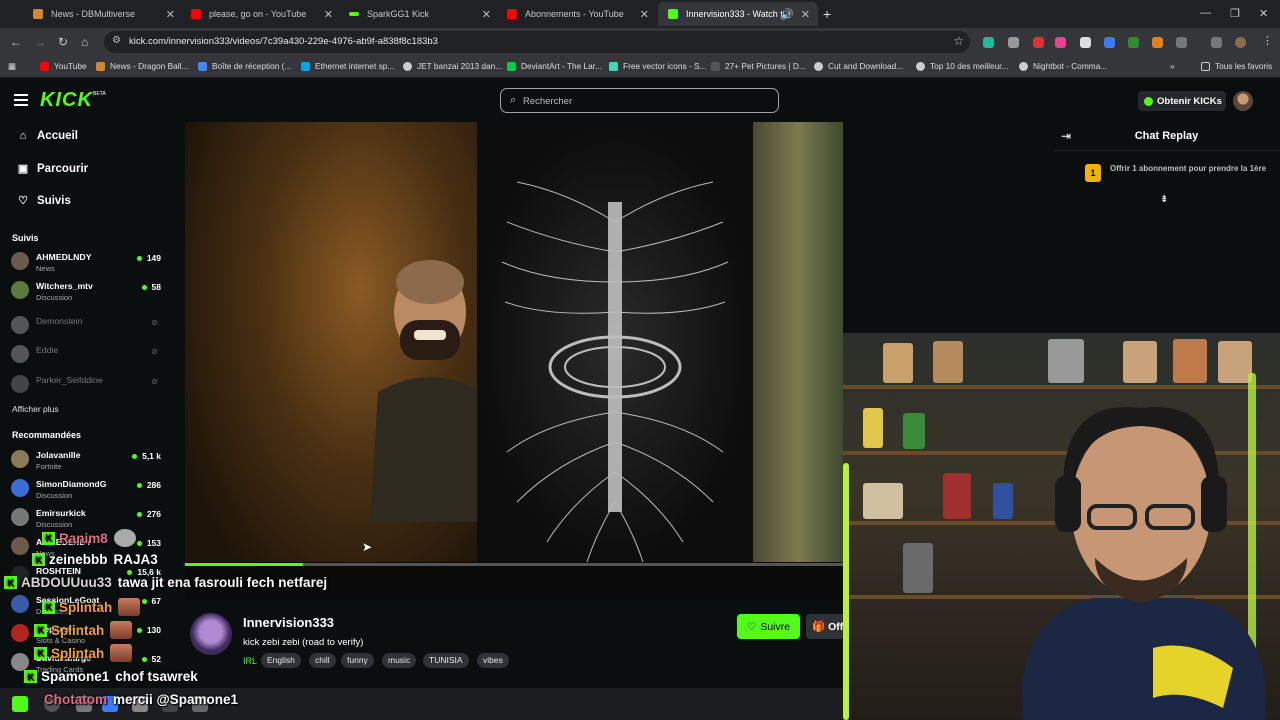 The width and height of the screenshot is (1280, 720). What do you see at coordinates (957, 496) in the screenshot?
I see `figurine` at bounding box center [957, 496].